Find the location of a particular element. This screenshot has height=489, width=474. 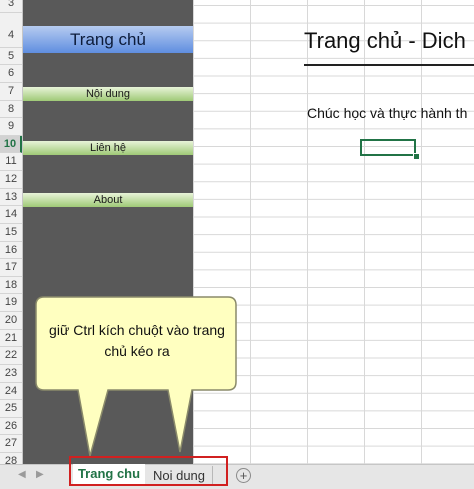

row-header: 22 is located at coordinates (11, 356).